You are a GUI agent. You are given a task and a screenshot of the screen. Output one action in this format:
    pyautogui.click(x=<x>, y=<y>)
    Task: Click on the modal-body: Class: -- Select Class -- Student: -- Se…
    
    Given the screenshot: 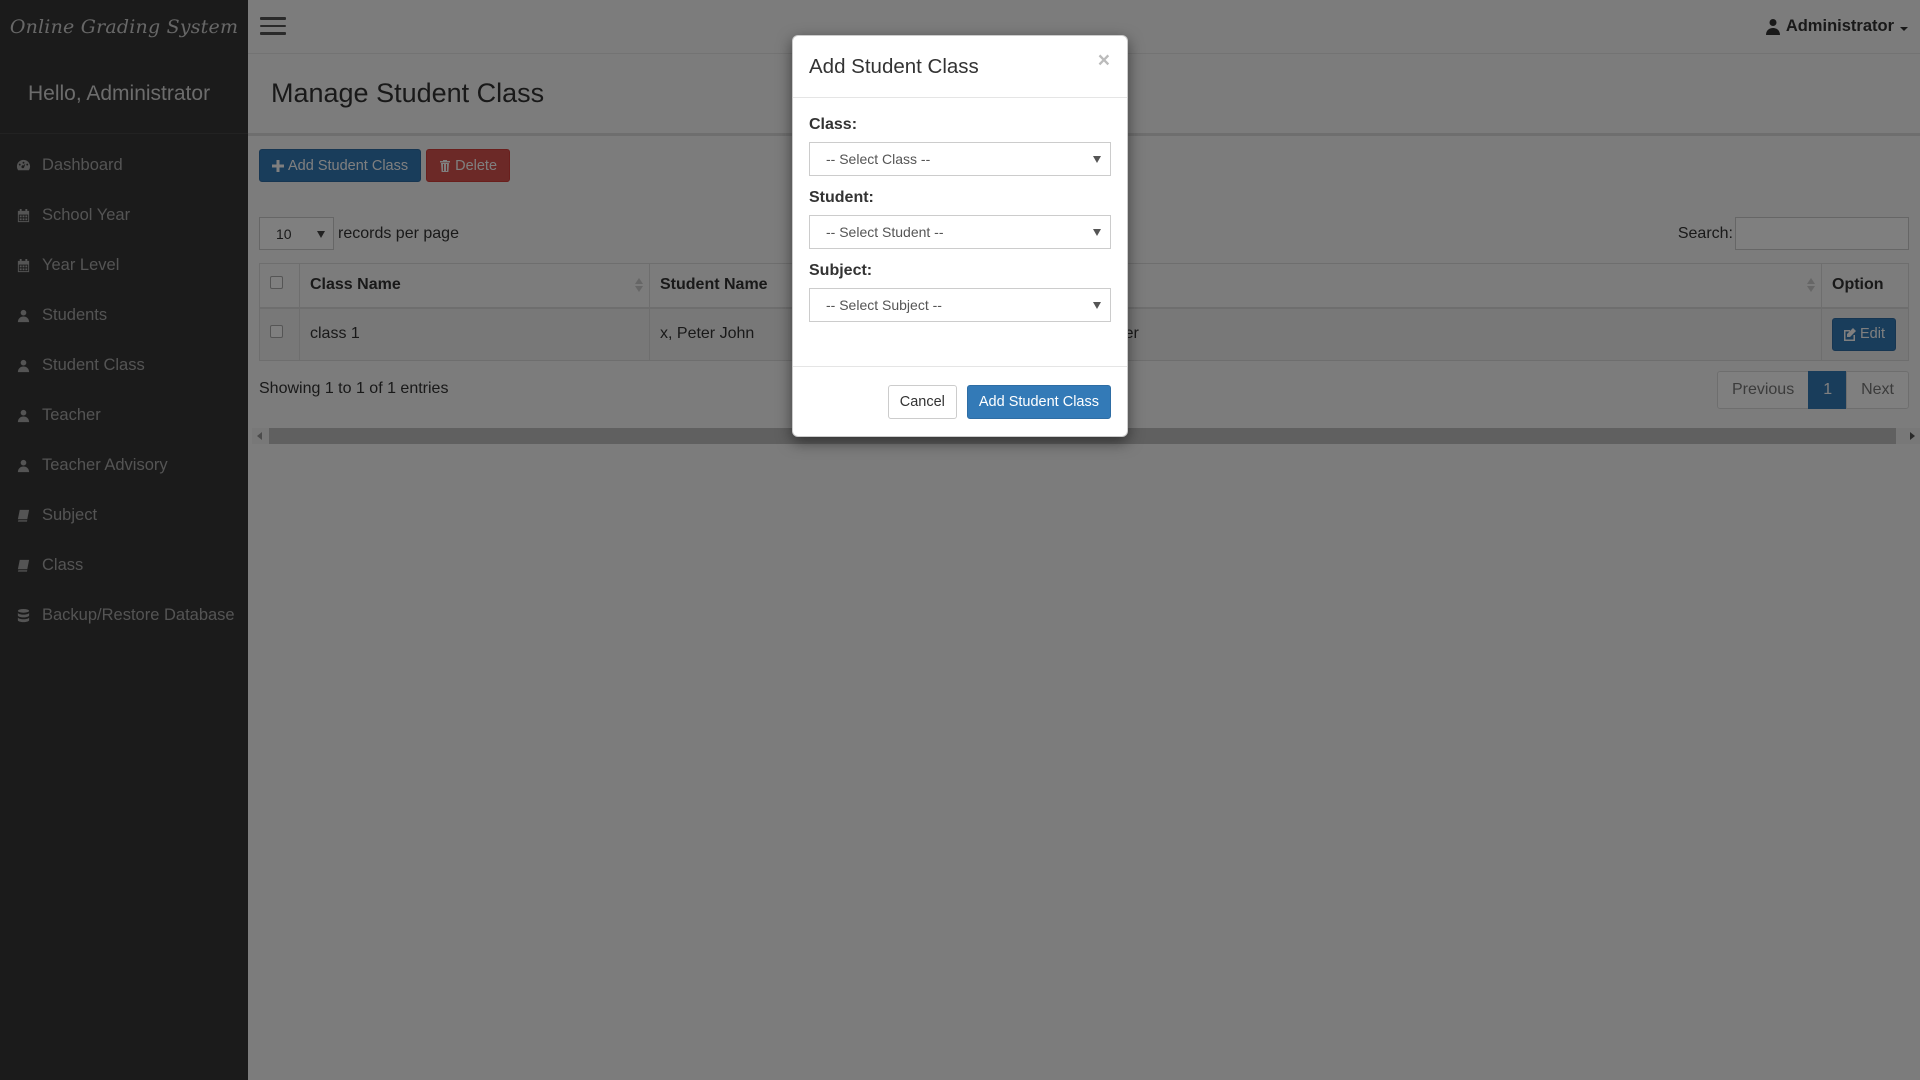 What is the action you would take?
    pyautogui.click(x=960, y=221)
    